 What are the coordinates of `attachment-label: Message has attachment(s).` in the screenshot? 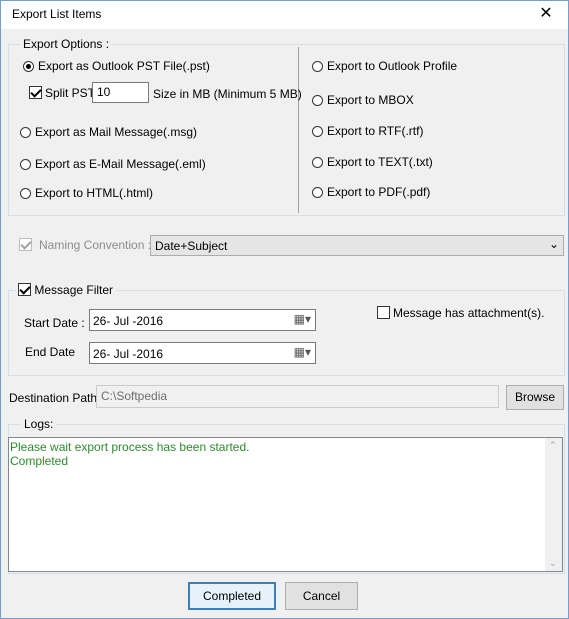 It's located at (468, 313).